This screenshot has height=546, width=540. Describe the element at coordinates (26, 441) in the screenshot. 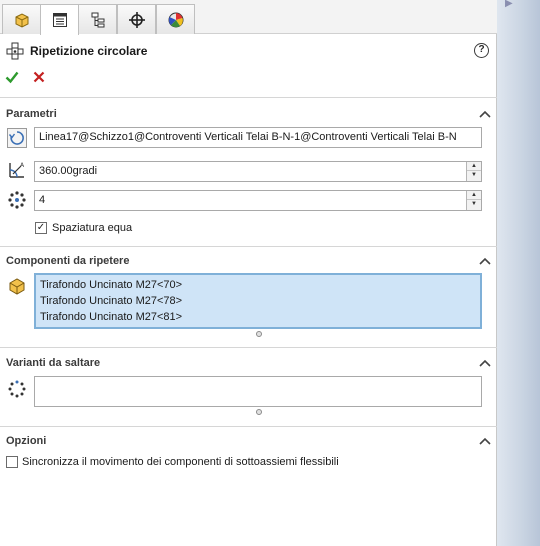

I see `section-title-opzioni: Opzioni` at that location.